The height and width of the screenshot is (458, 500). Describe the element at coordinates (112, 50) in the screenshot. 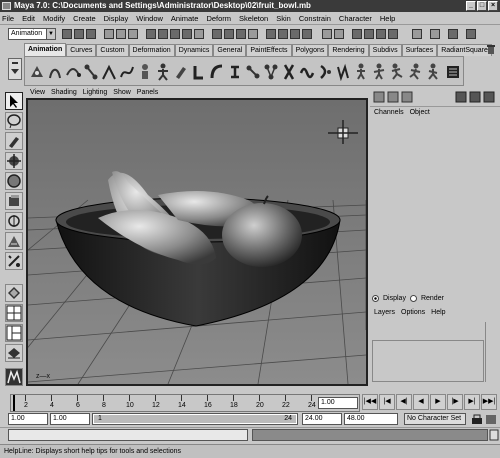

I see `tab-custom: Custom` at that location.